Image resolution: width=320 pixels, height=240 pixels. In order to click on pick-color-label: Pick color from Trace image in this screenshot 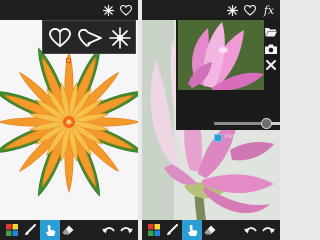, I will do `click(252, 137)`.